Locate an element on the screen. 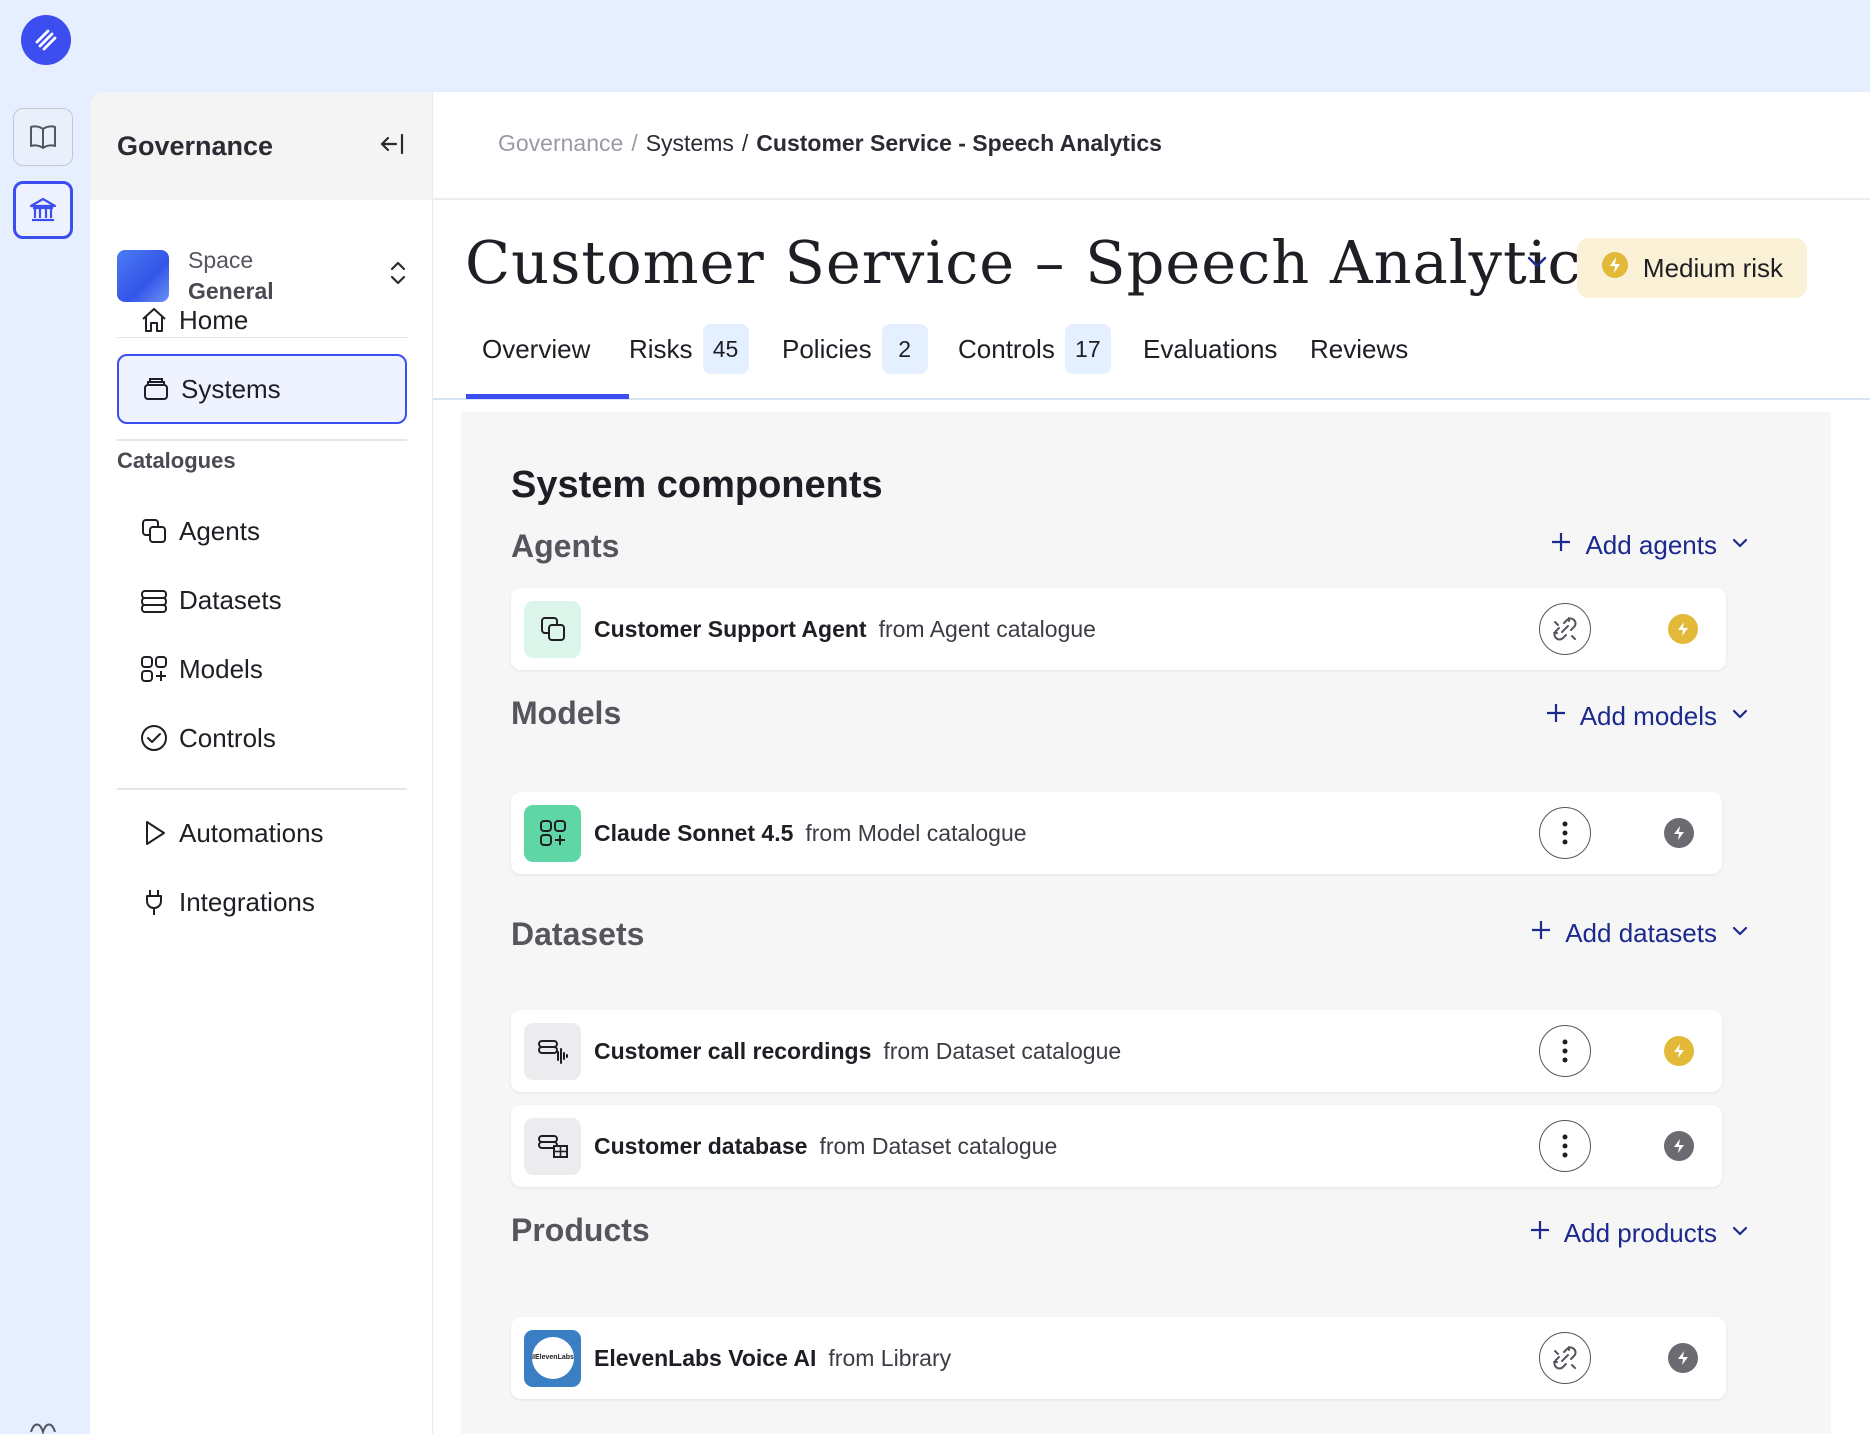 The width and height of the screenshot is (1870, 1434). risk-badge: Medium risk is located at coordinates (1692, 268).